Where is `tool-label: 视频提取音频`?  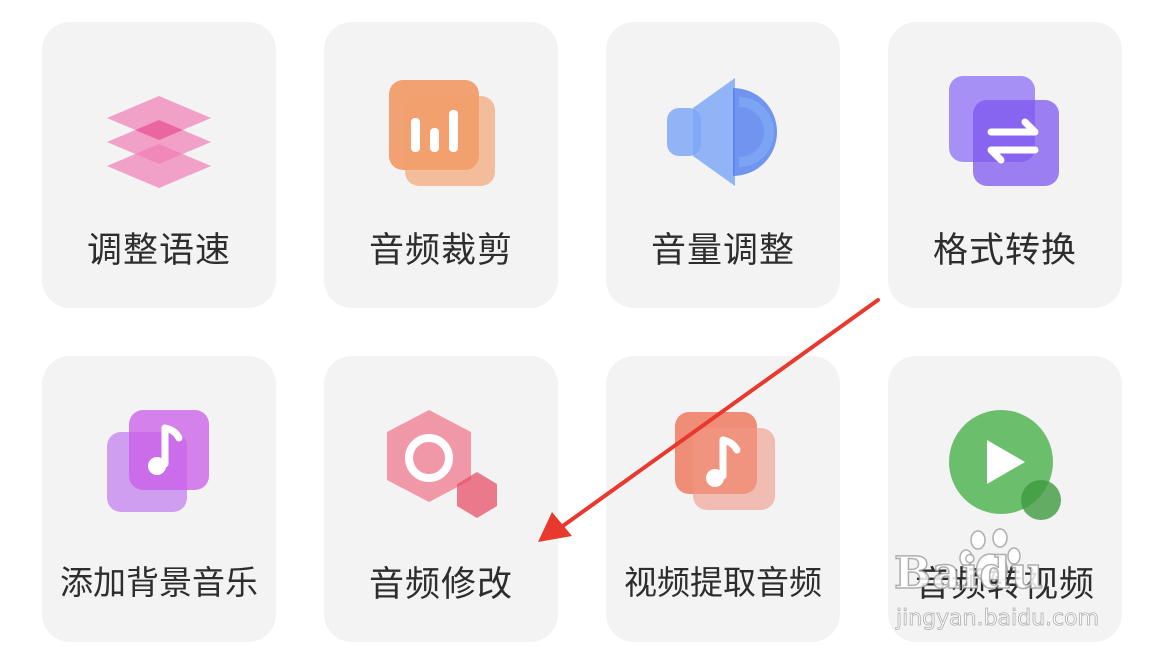
tool-label: 视频提取音频 is located at coordinates (723, 582).